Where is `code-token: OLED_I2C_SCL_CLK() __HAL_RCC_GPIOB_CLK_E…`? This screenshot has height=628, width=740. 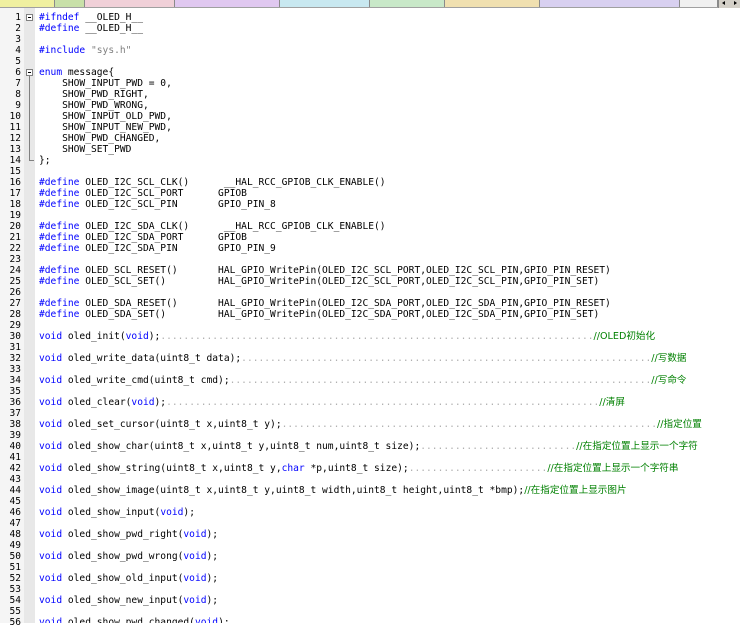 code-token: OLED_I2C_SCL_CLK() __HAL_RCC_GPIOB_CLK_E… is located at coordinates (232, 182).